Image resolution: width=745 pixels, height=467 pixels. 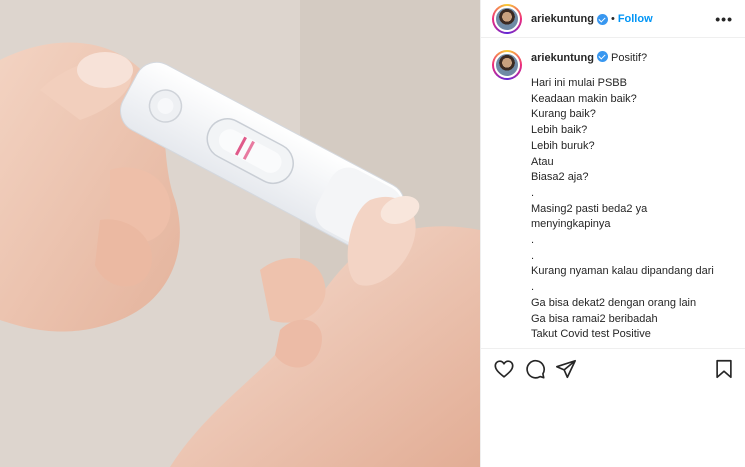 I want to click on username-link: ariekuntung, so click(x=562, y=19).